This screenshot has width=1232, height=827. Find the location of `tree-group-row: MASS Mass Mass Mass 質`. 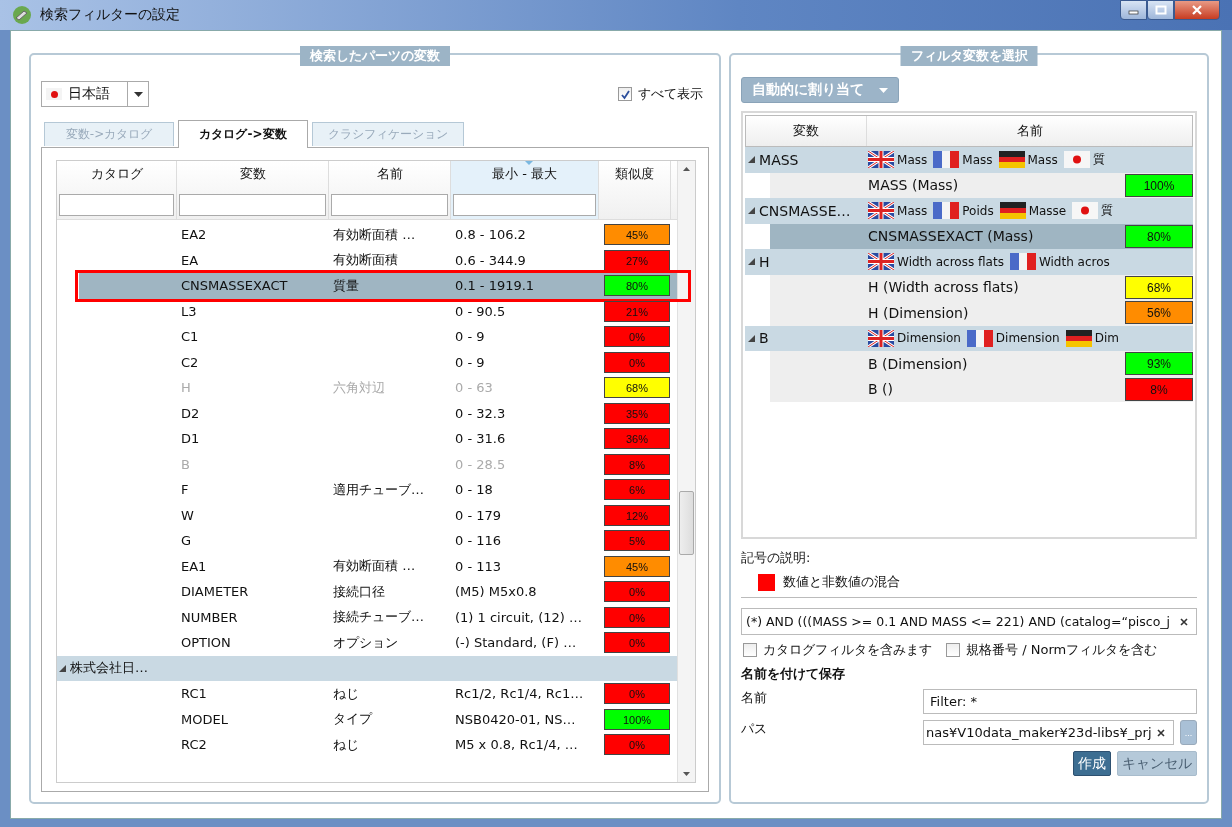

tree-group-row: MASS Mass Mass Mass 質 is located at coordinates (969, 160).